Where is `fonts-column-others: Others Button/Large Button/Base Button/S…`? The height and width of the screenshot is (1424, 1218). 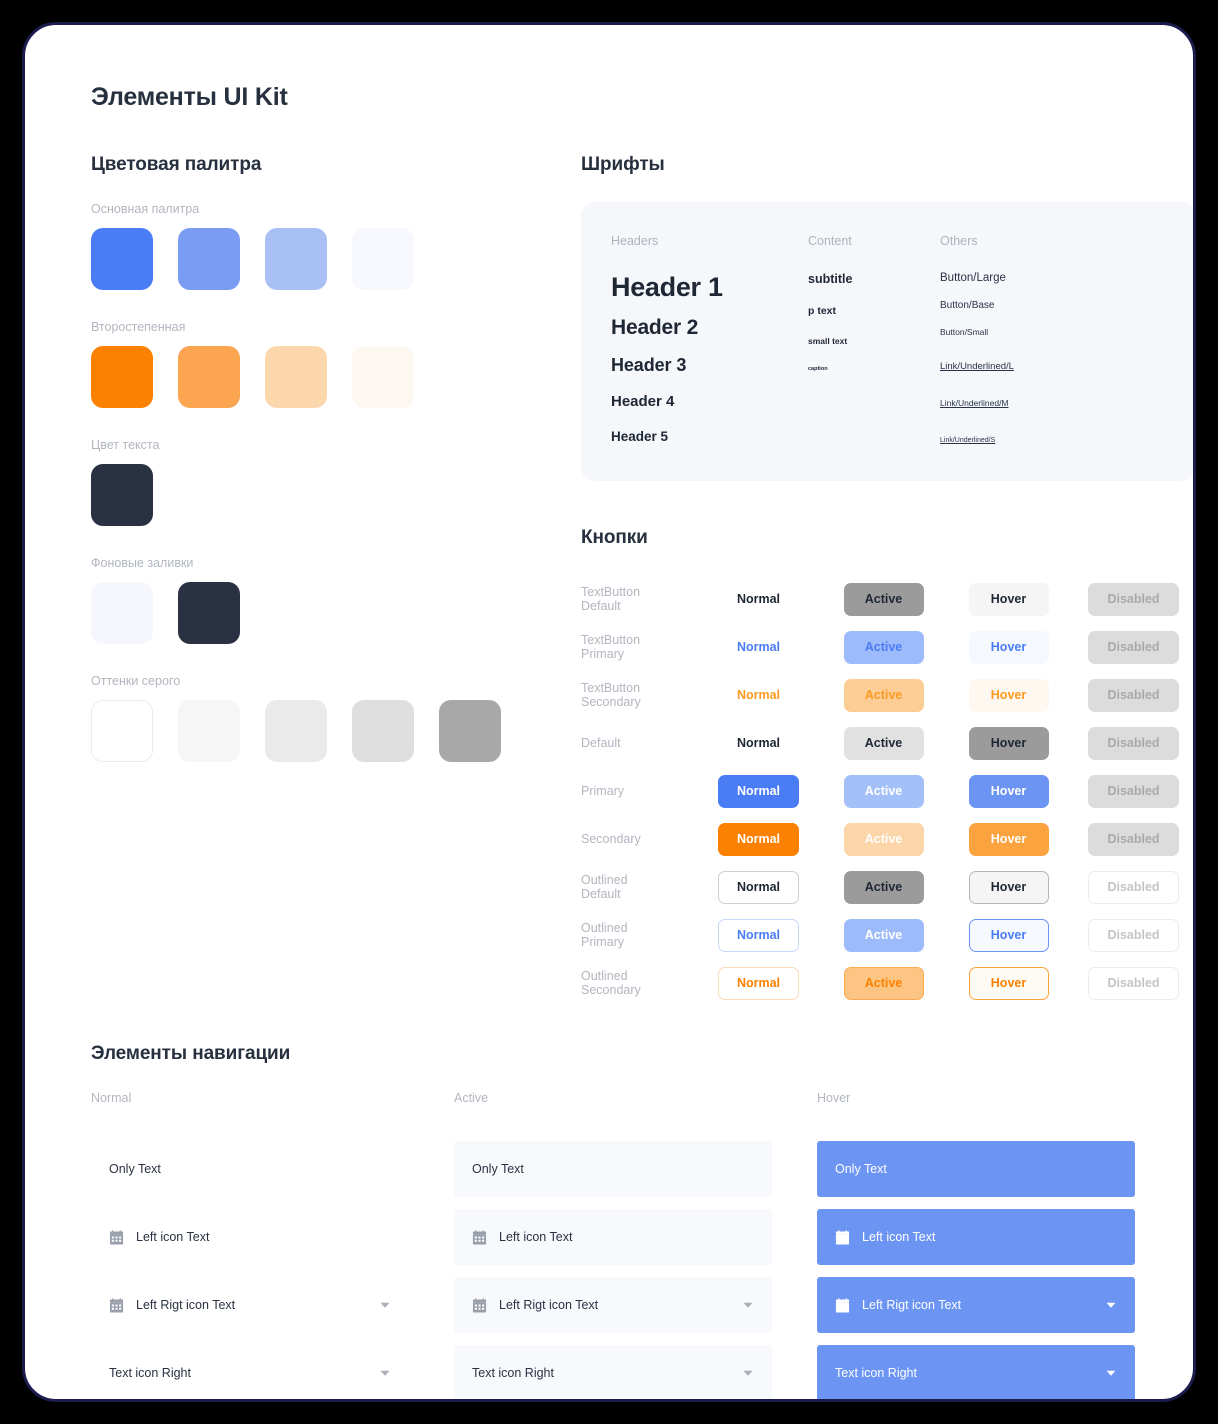 fonts-column-others: Others Button/Large Button/Base Button/S… is located at coordinates (1030, 340).